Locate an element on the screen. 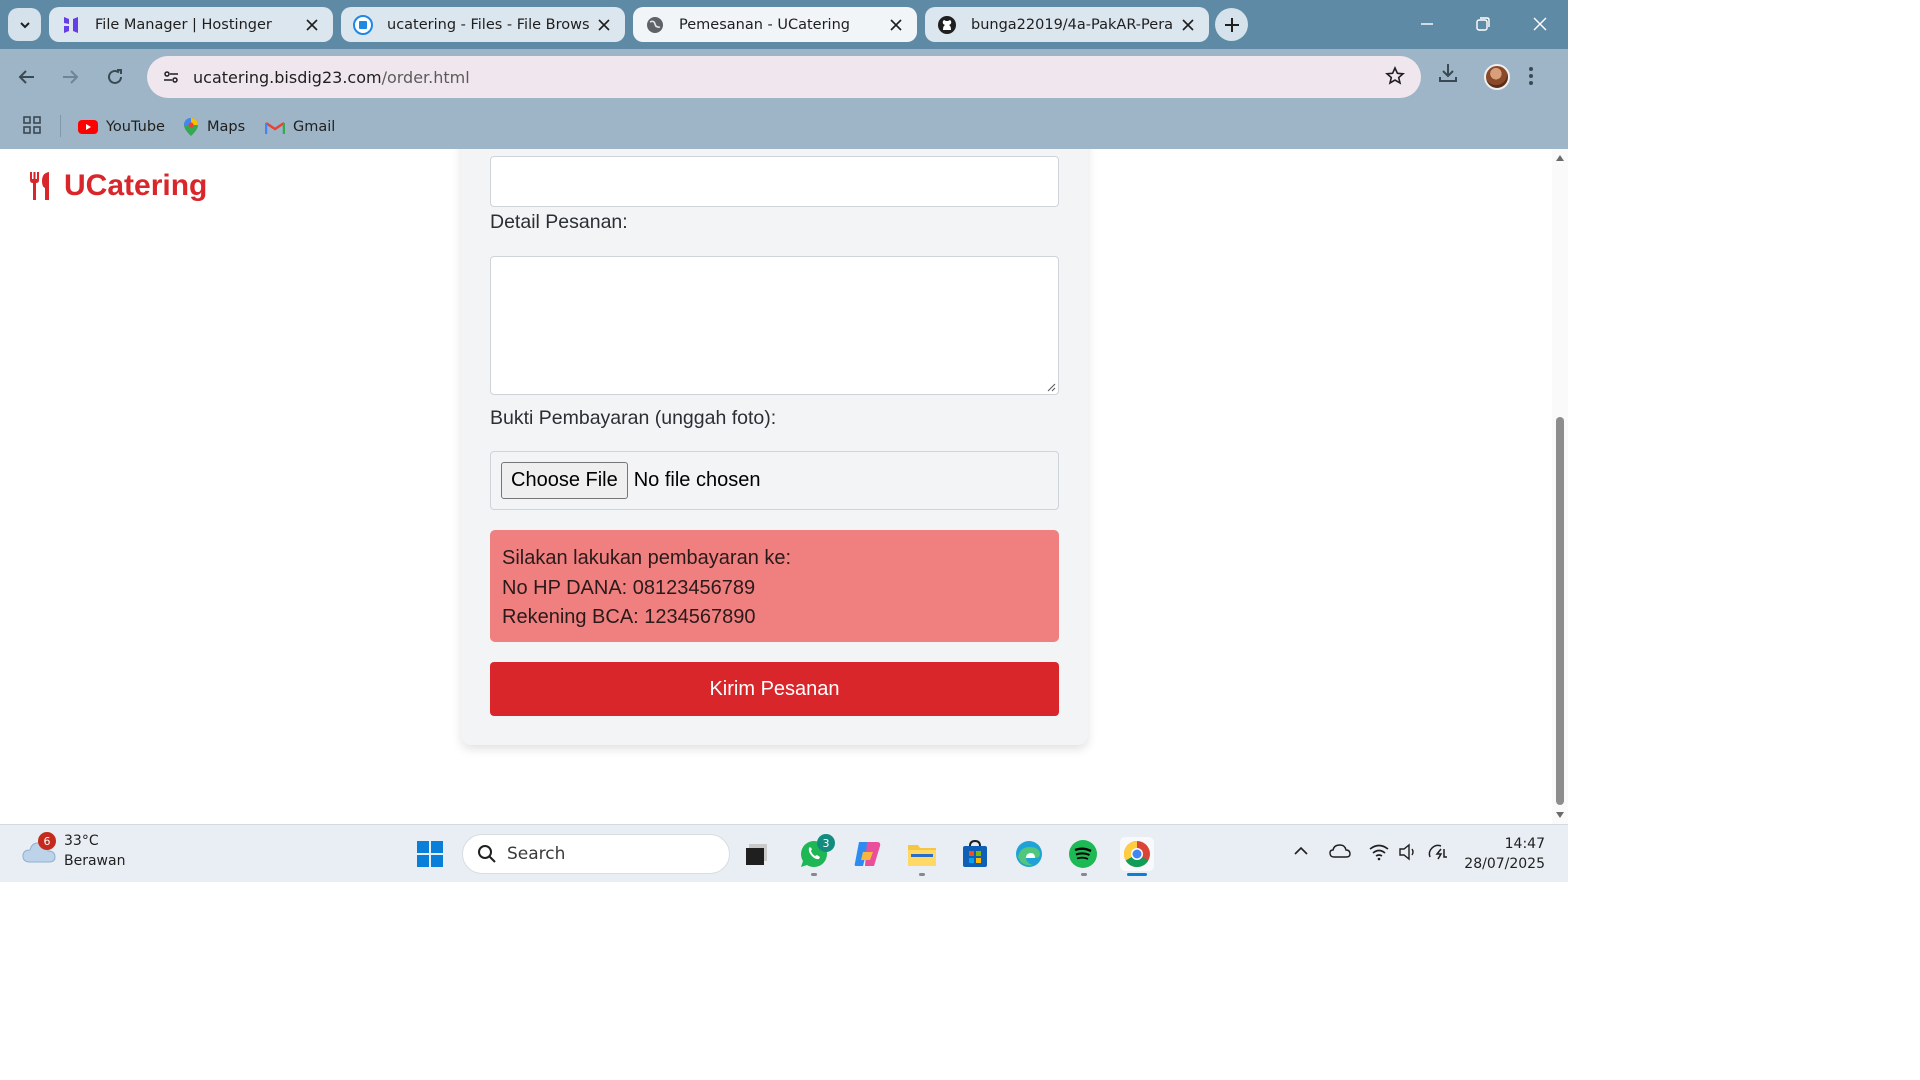 Image resolution: width=1920 pixels, height=1080 pixels. file-explorer-app is located at coordinates (922, 854).